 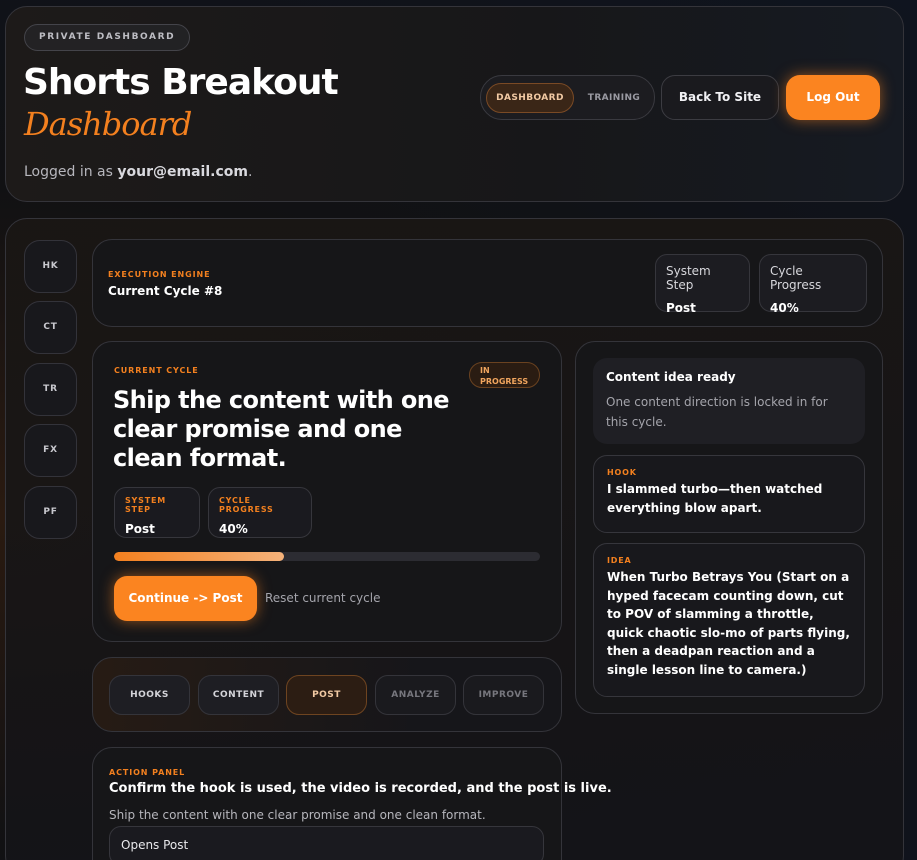 I want to click on step-tab-hooks: HOOKS, so click(x=149, y=695).